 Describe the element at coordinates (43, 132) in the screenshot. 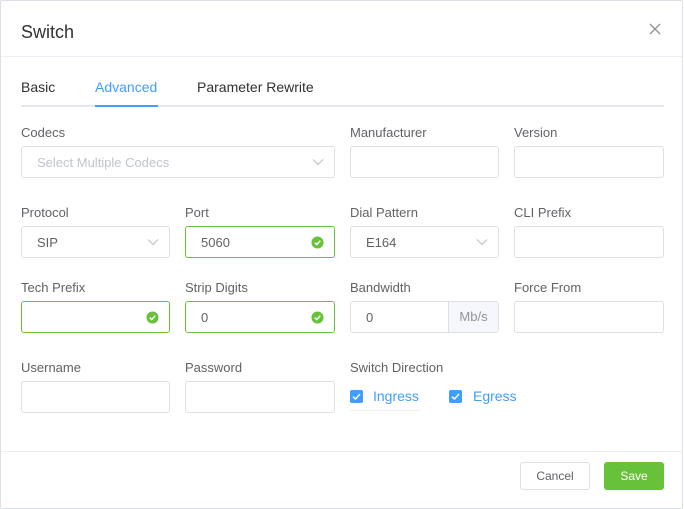

I see `codecs-label: Codecs` at that location.